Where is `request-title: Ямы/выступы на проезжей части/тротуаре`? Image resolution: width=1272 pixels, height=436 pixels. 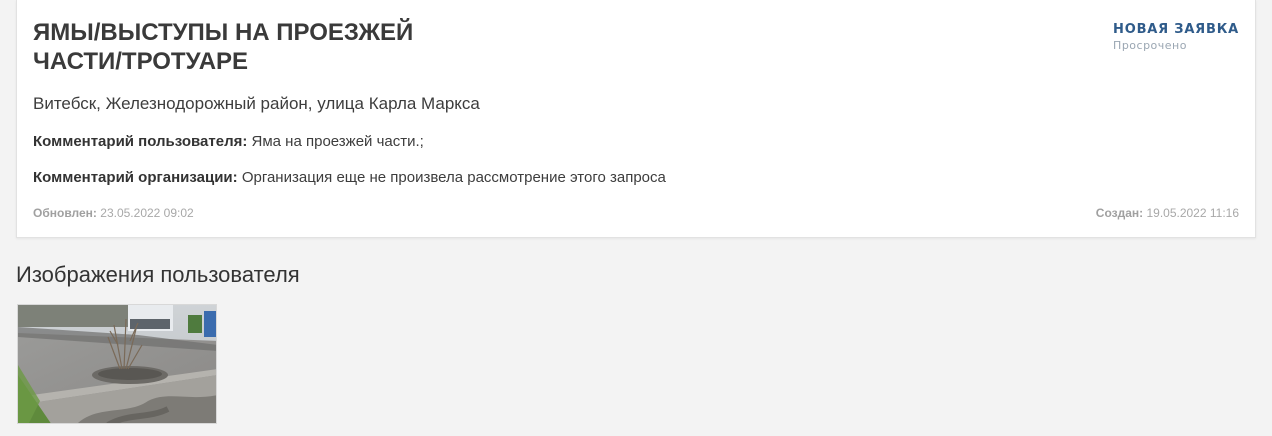 request-title: Ямы/выступы на проезжей части/тротуаре is located at coordinates (223, 47).